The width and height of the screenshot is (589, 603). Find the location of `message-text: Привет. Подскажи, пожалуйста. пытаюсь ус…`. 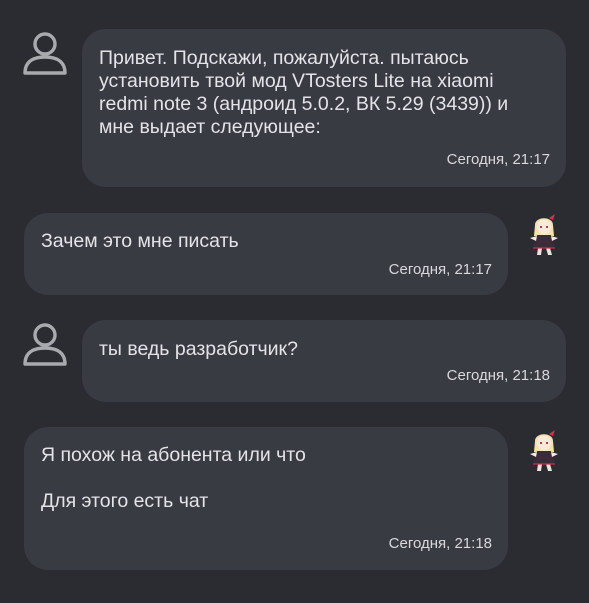

message-text: Привет. Подскажи, пожалуйста. пытаюсь ус… is located at coordinates (304, 92).